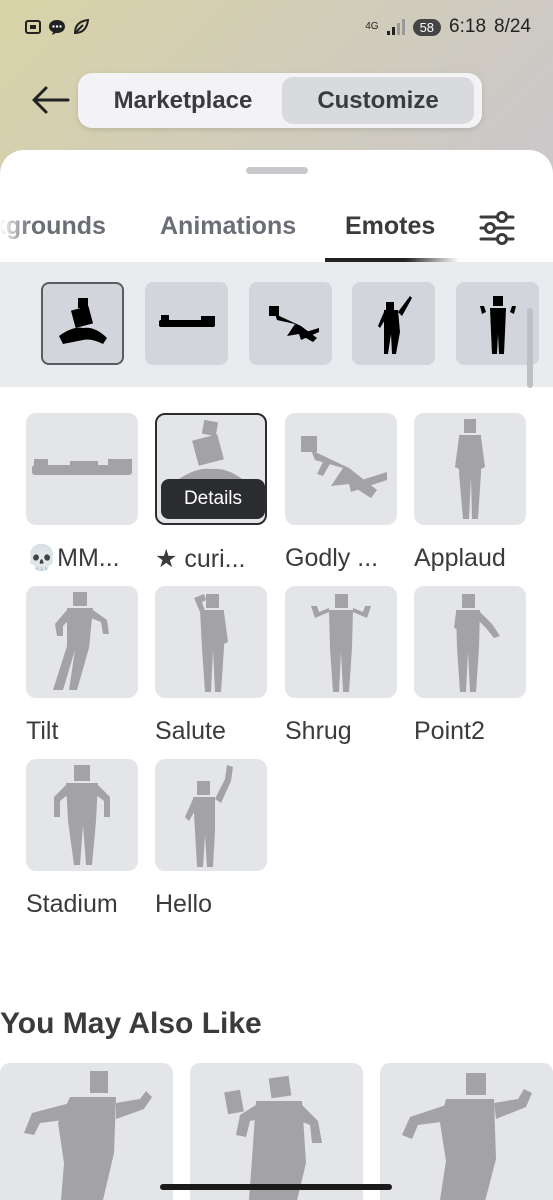  Describe the element at coordinates (468, 26) in the screenshot. I see `clock: 6:18` at that location.